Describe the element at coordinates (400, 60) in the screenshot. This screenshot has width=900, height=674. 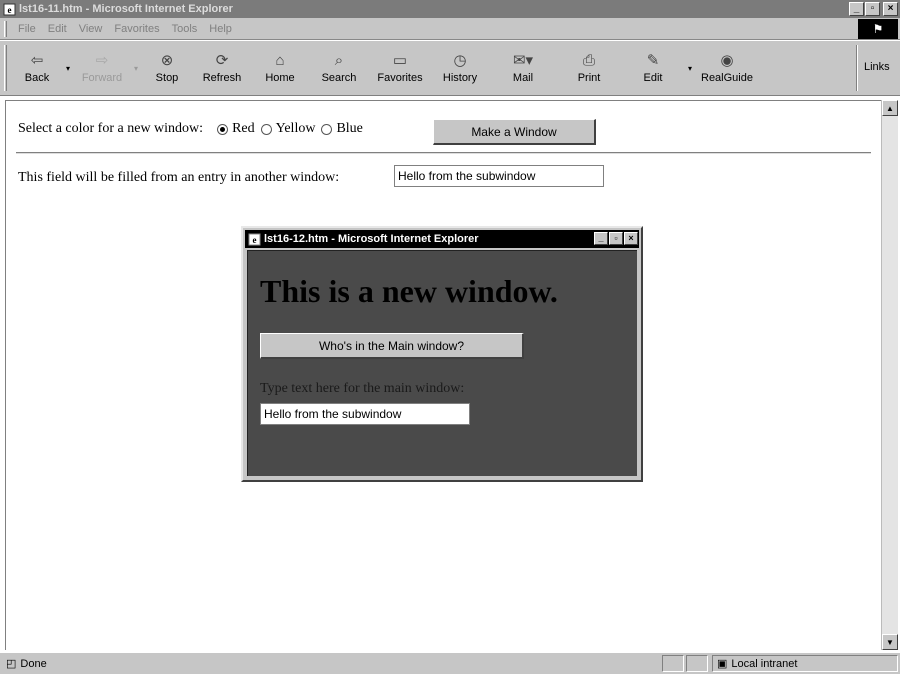
I see `favorites-folder-icon: ▭` at that location.